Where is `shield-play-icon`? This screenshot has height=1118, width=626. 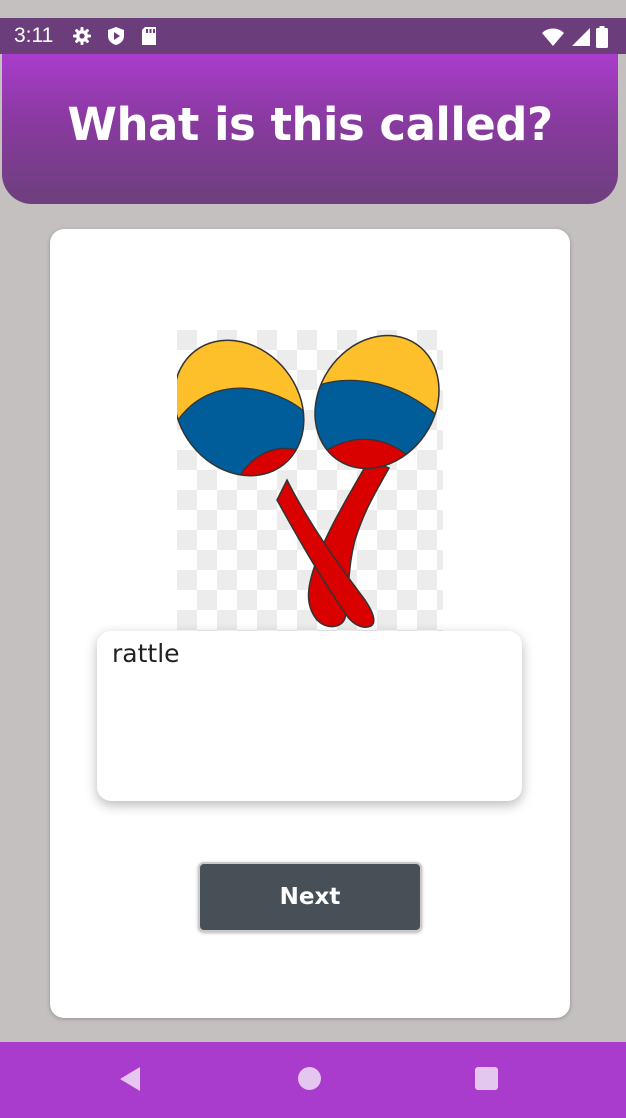 shield-play-icon is located at coordinates (116, 38).